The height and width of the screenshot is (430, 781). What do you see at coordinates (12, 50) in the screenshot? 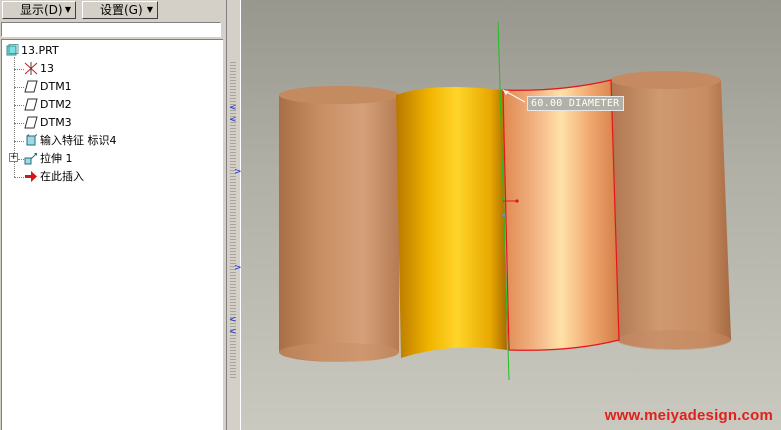
I see `part-icon` at bounding box center [12, 50].